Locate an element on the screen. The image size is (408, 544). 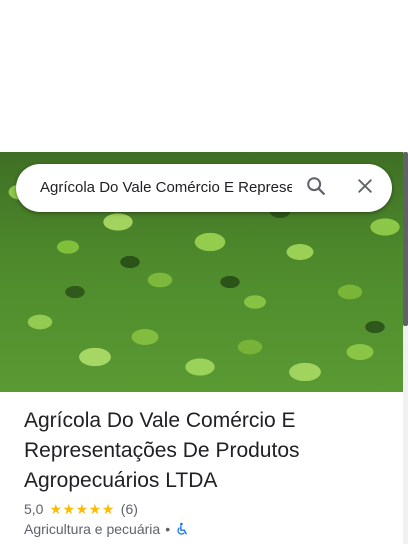
search-icon is located at coordinates (316, 188).